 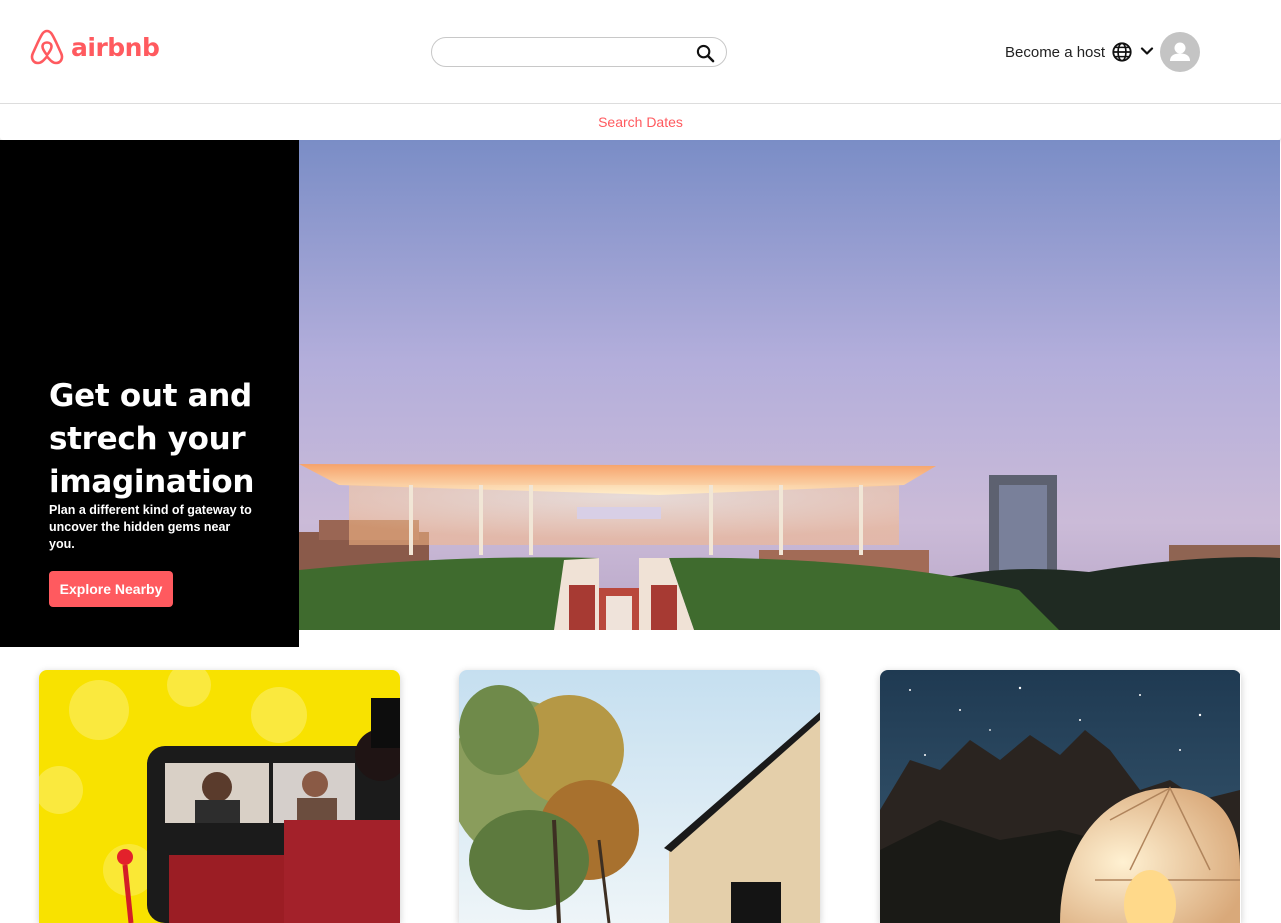 I want to click on menu-dropdown-toggle, so click(x=1147, y=51).